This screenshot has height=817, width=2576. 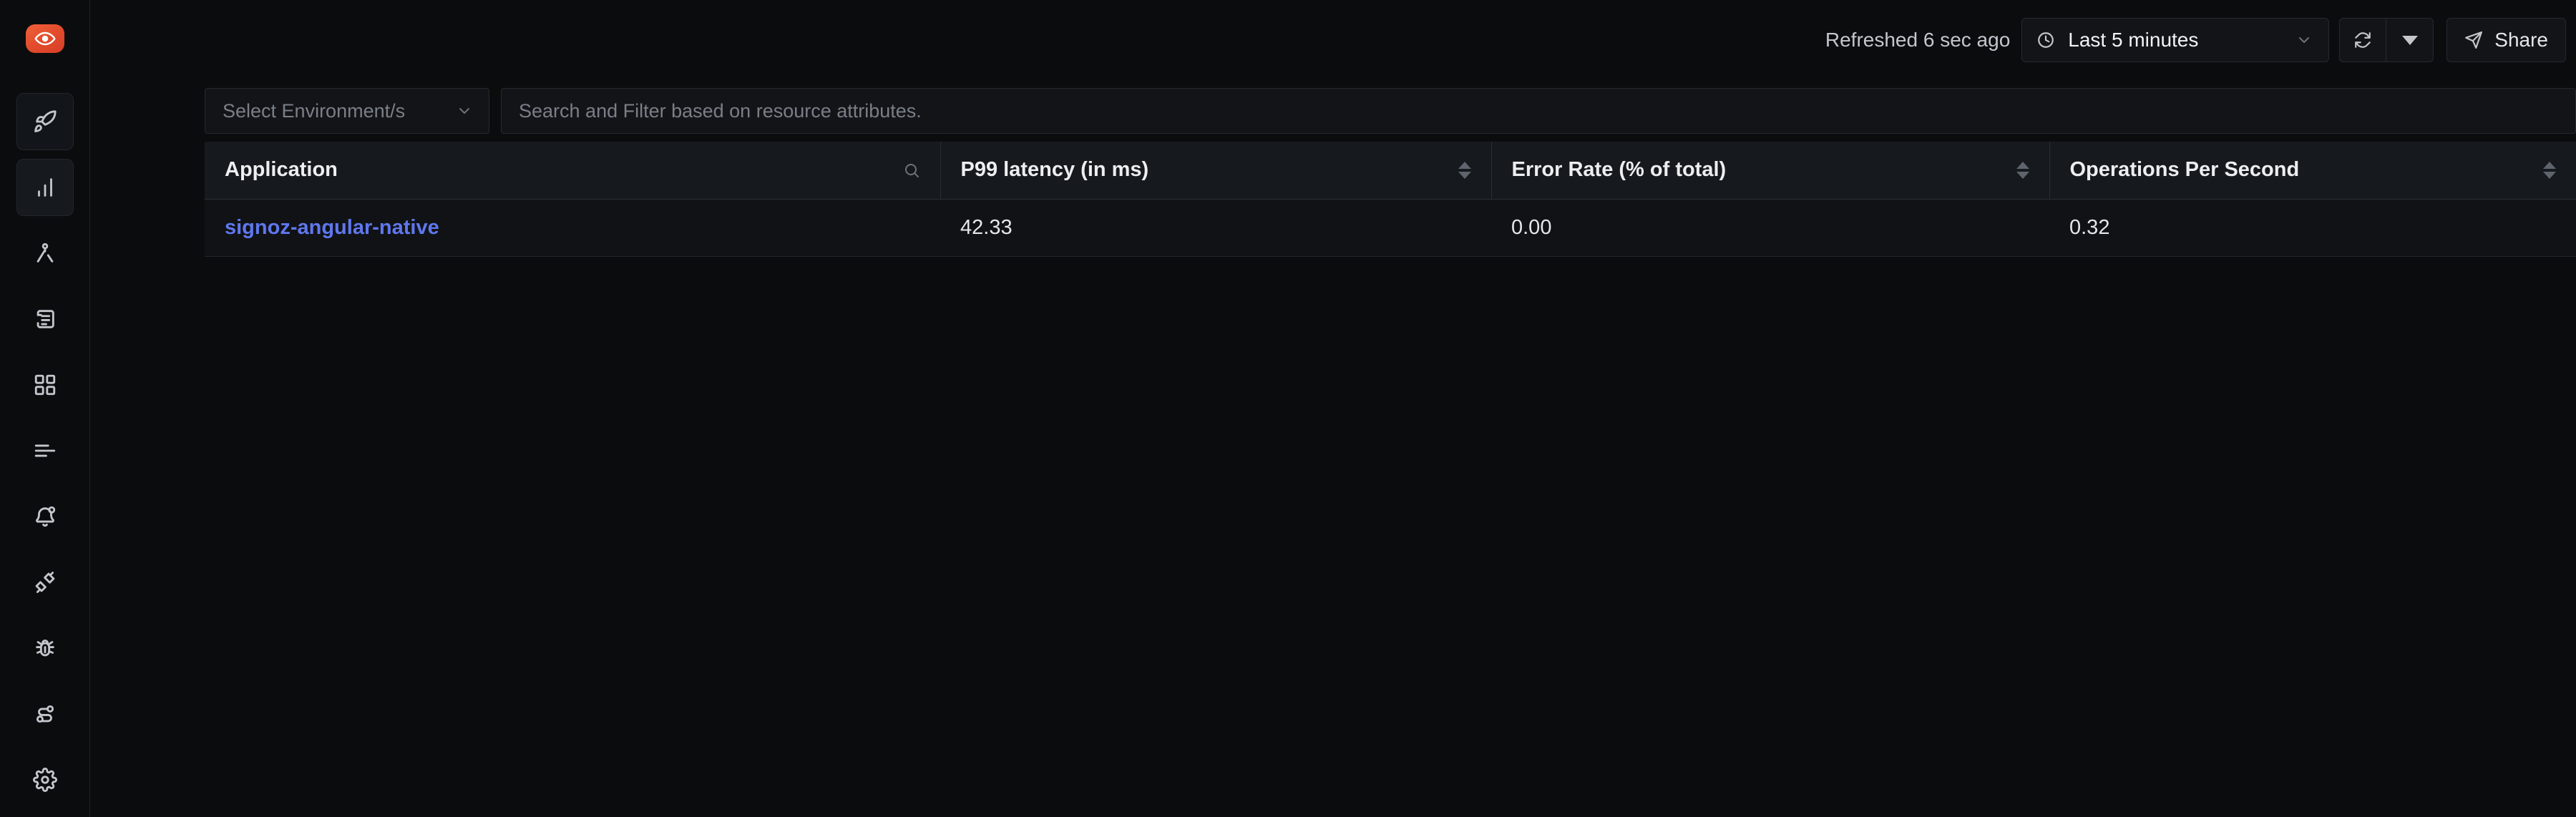 I want to click on share-button-label: Share, so click(x=2521, y=40).